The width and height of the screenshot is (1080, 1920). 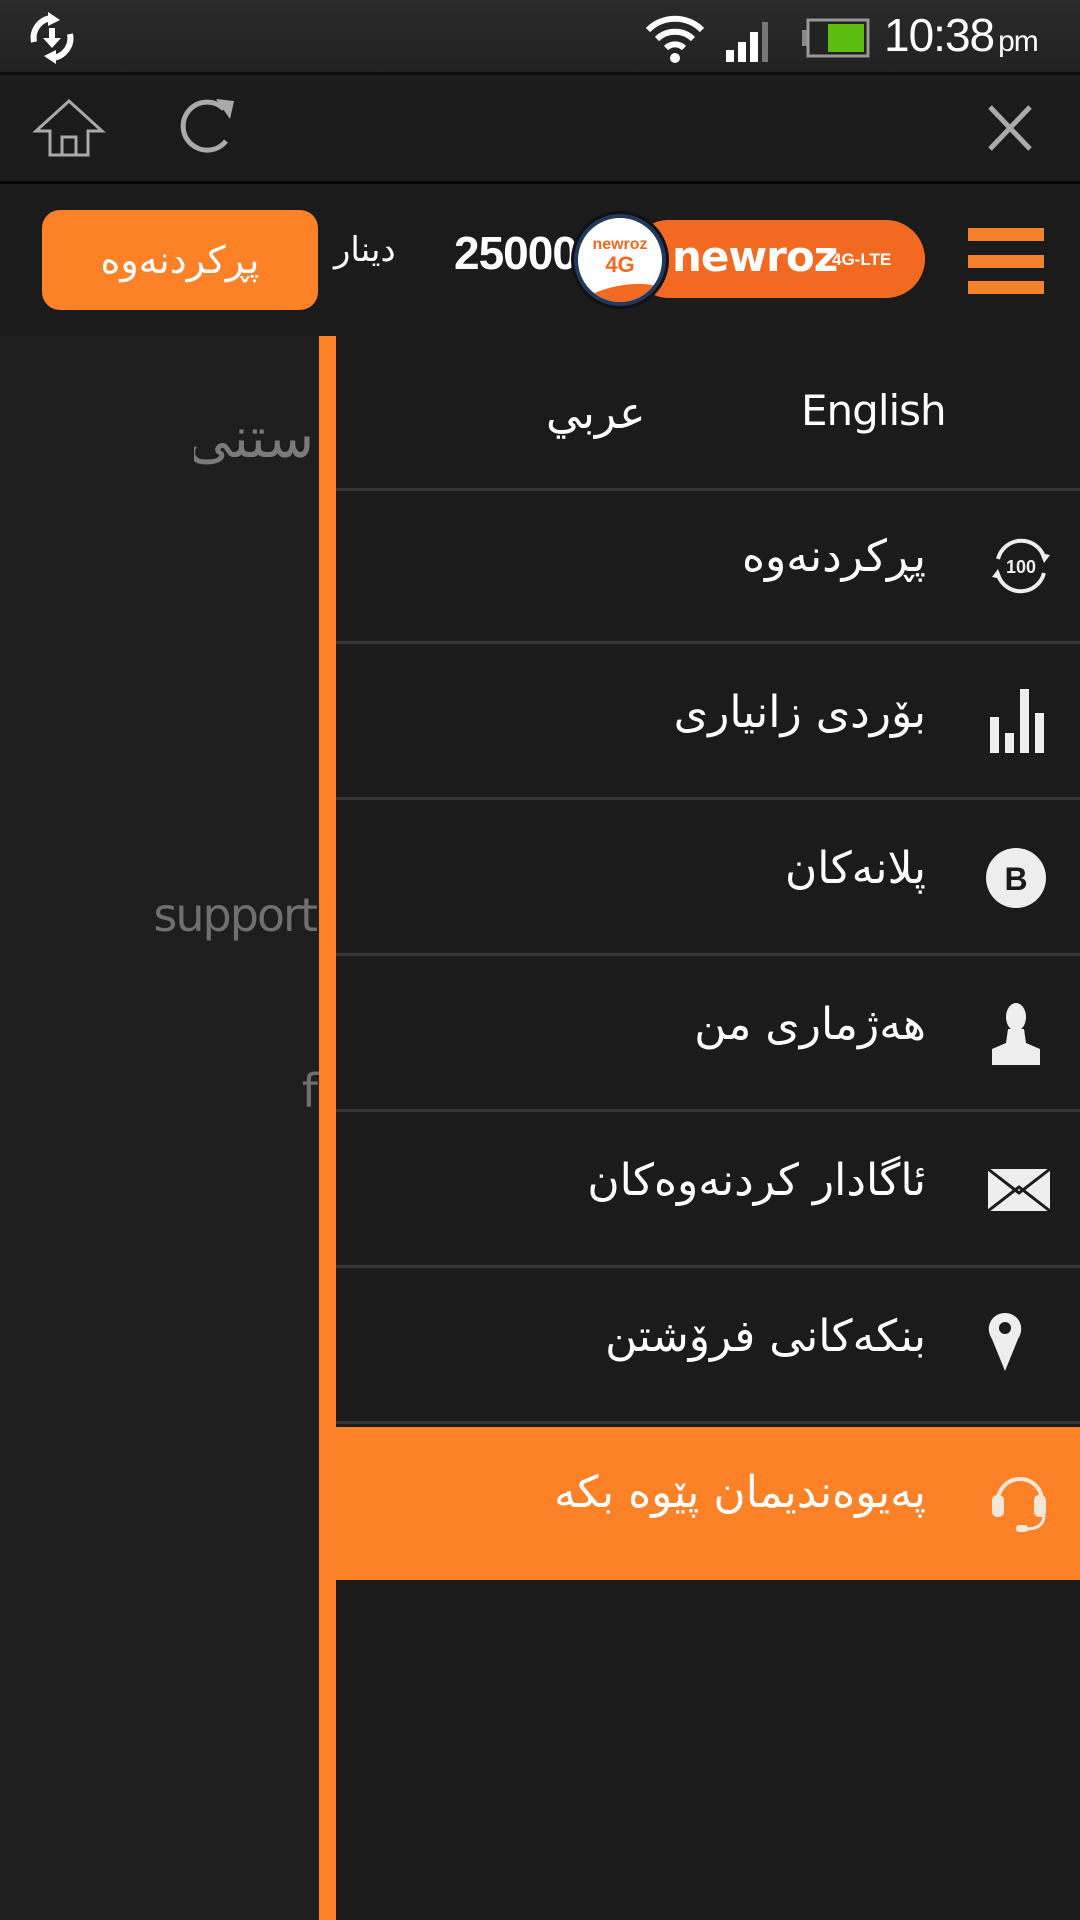 I want to click on recharge-button: پڕکردنەوە, so click(x=180, y=260).